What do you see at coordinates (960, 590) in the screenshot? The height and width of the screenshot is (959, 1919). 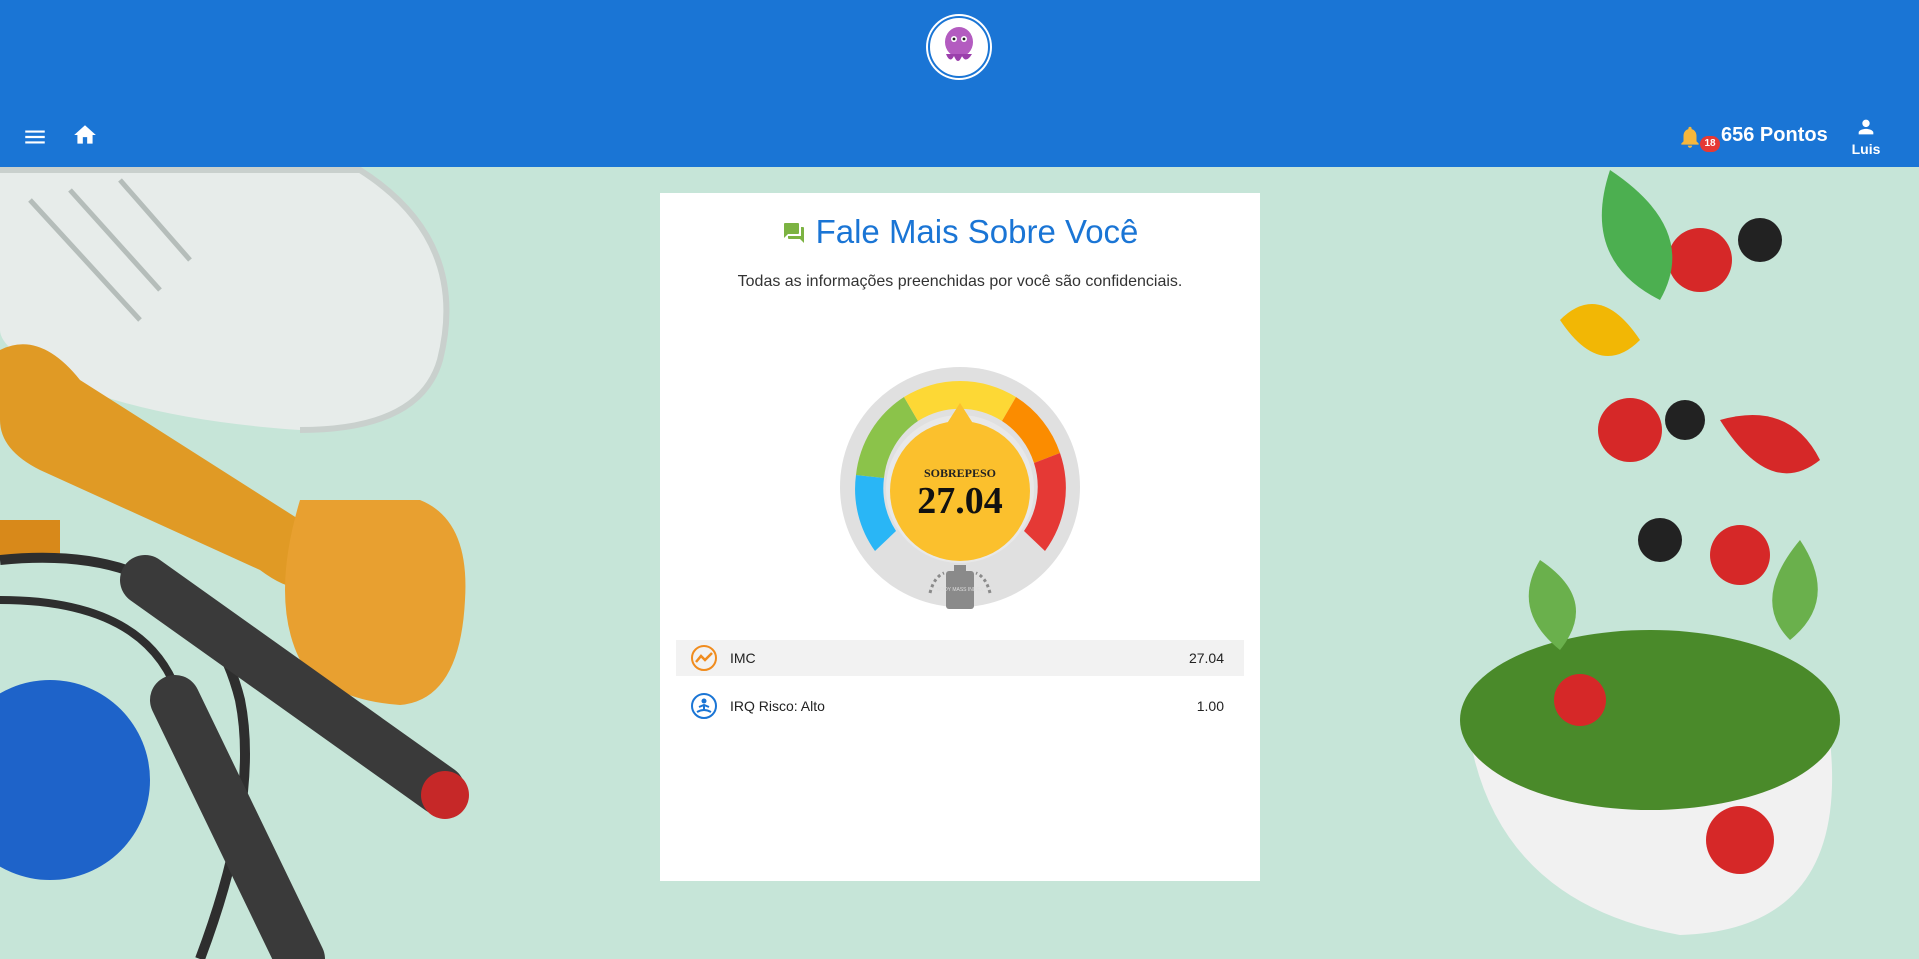 I see `gauge-scale-caption: BODY MASS INDEX` at bounding box center [960, 590].